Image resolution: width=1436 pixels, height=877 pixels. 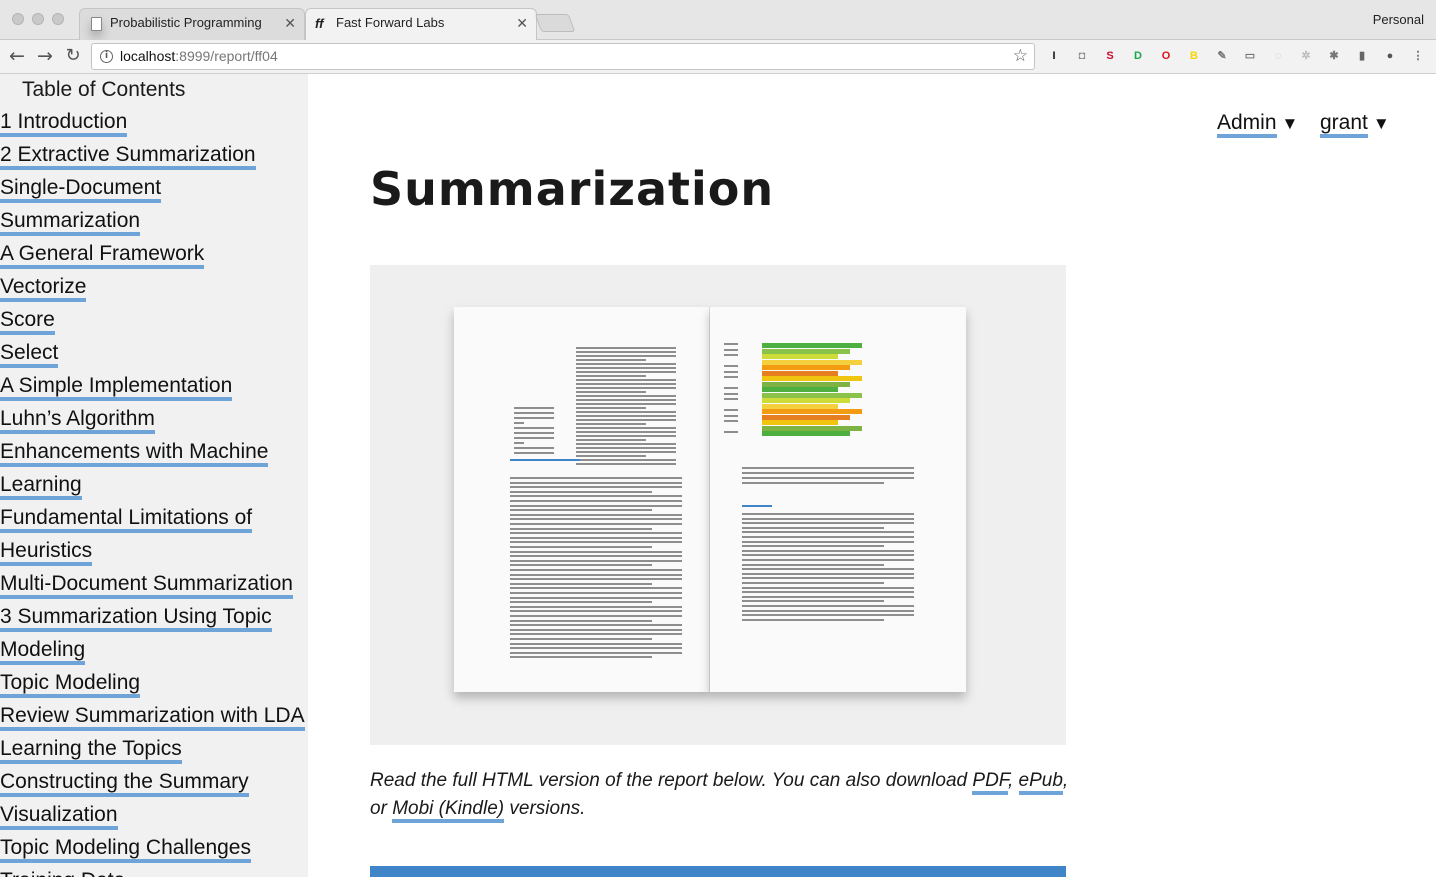 What do you see at coordinates (1306, 56) in the screenshot?
I see `gear-ext-icon: ✲` at bounding box center [1306, 56].